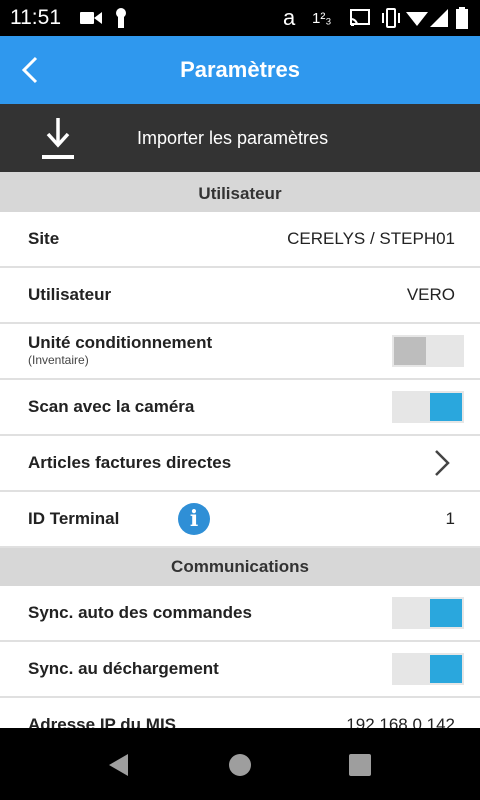  Describe the element at coordinates (35, 17) in the screenshot. I see `status-time: 11:51` at that location.